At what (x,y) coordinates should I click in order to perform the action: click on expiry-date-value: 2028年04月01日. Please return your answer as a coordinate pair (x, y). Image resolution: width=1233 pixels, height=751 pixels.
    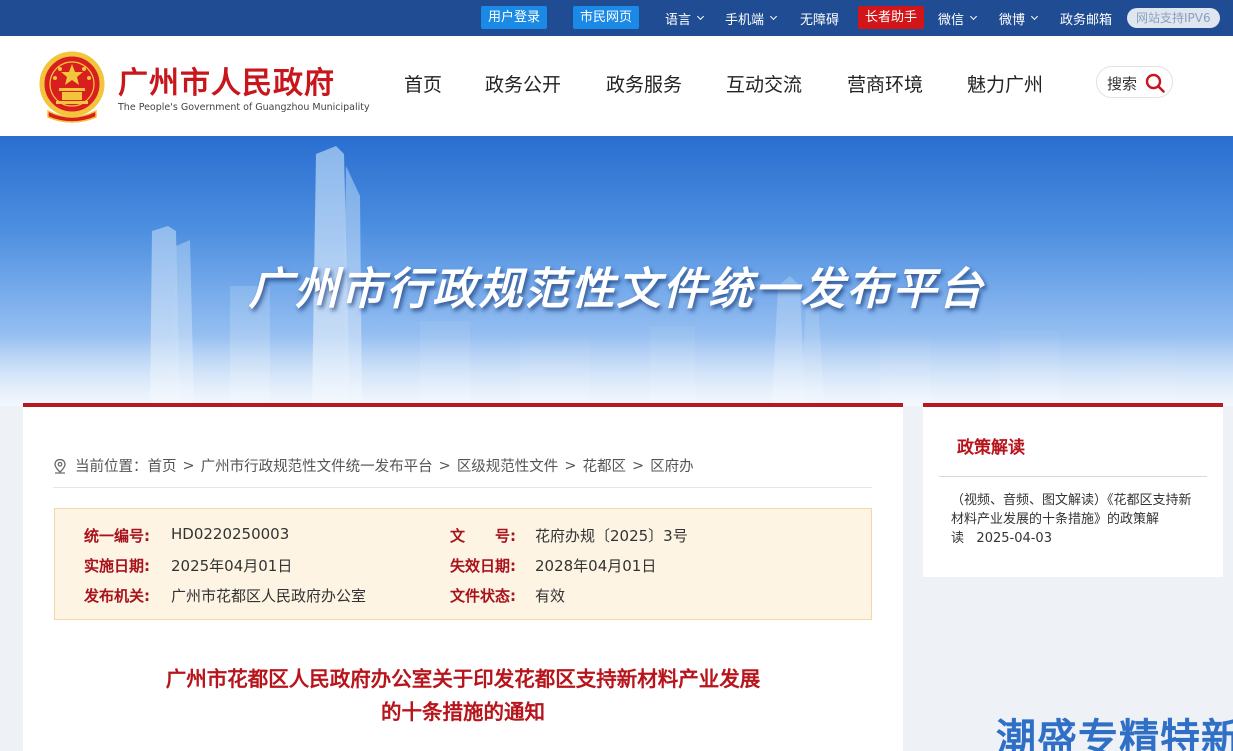
    Looking at the image, I should click on (596, 566).